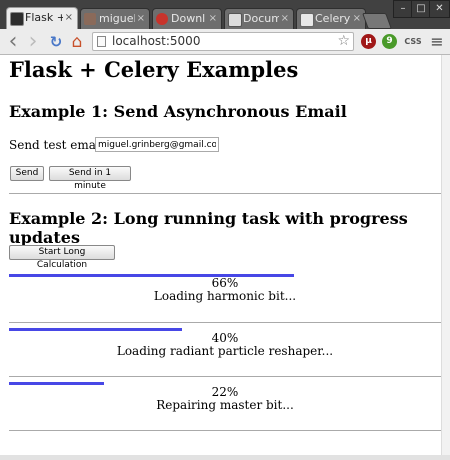 This screenshot has width=450, height=460. I want to click on window-bottom-edge, so click(225, 457).